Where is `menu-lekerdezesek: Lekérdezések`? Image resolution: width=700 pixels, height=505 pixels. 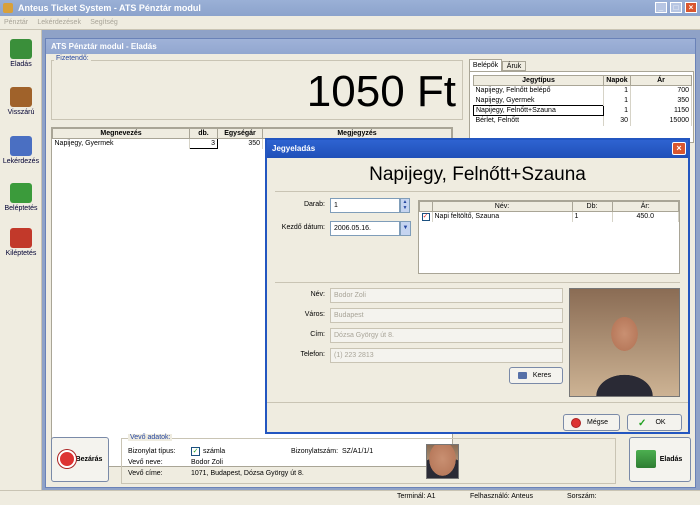
menu-lekerdezesek: Lekérdezések is located at coordinates (58, 23).